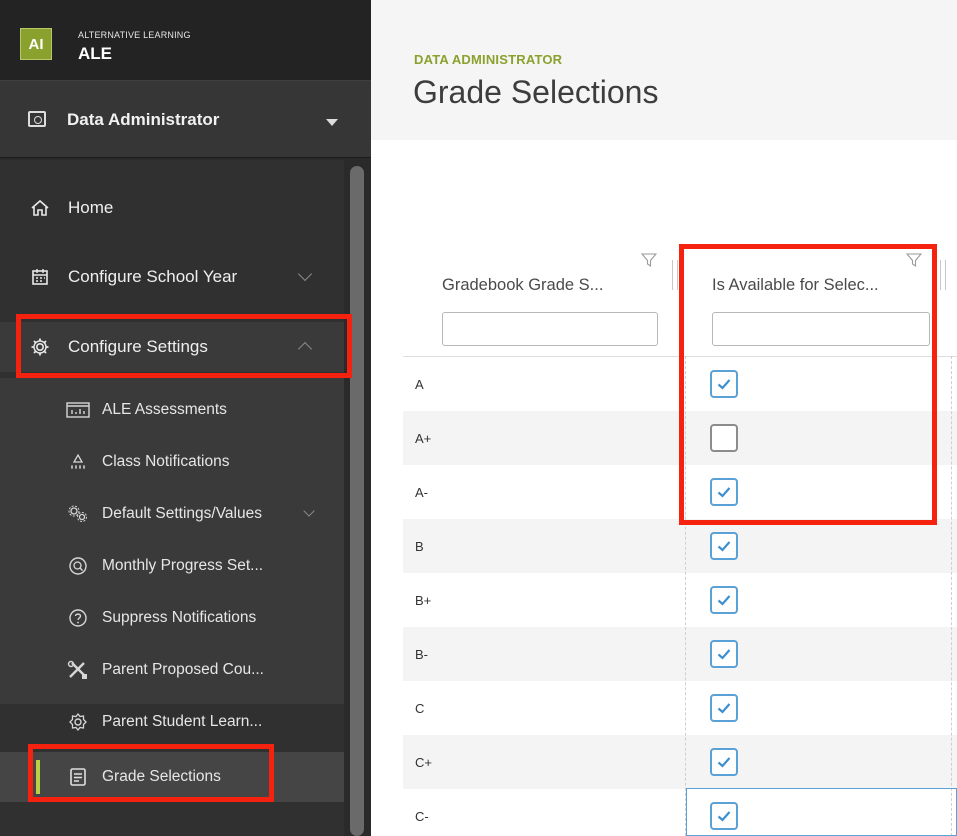 The width and height of the screenshot is (957, 836). I want to click on notification-icon, so click(78, 462).